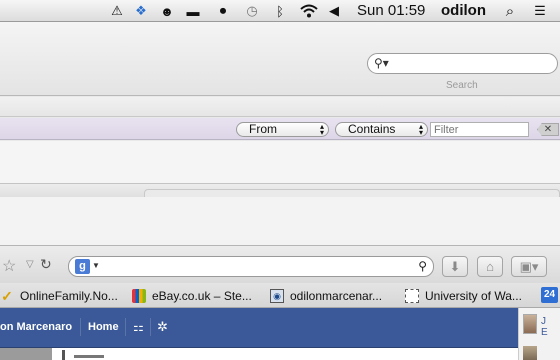 The image size is (560, 360). I want to click on bookmark-star-icon: ☆, so click(9, 266).